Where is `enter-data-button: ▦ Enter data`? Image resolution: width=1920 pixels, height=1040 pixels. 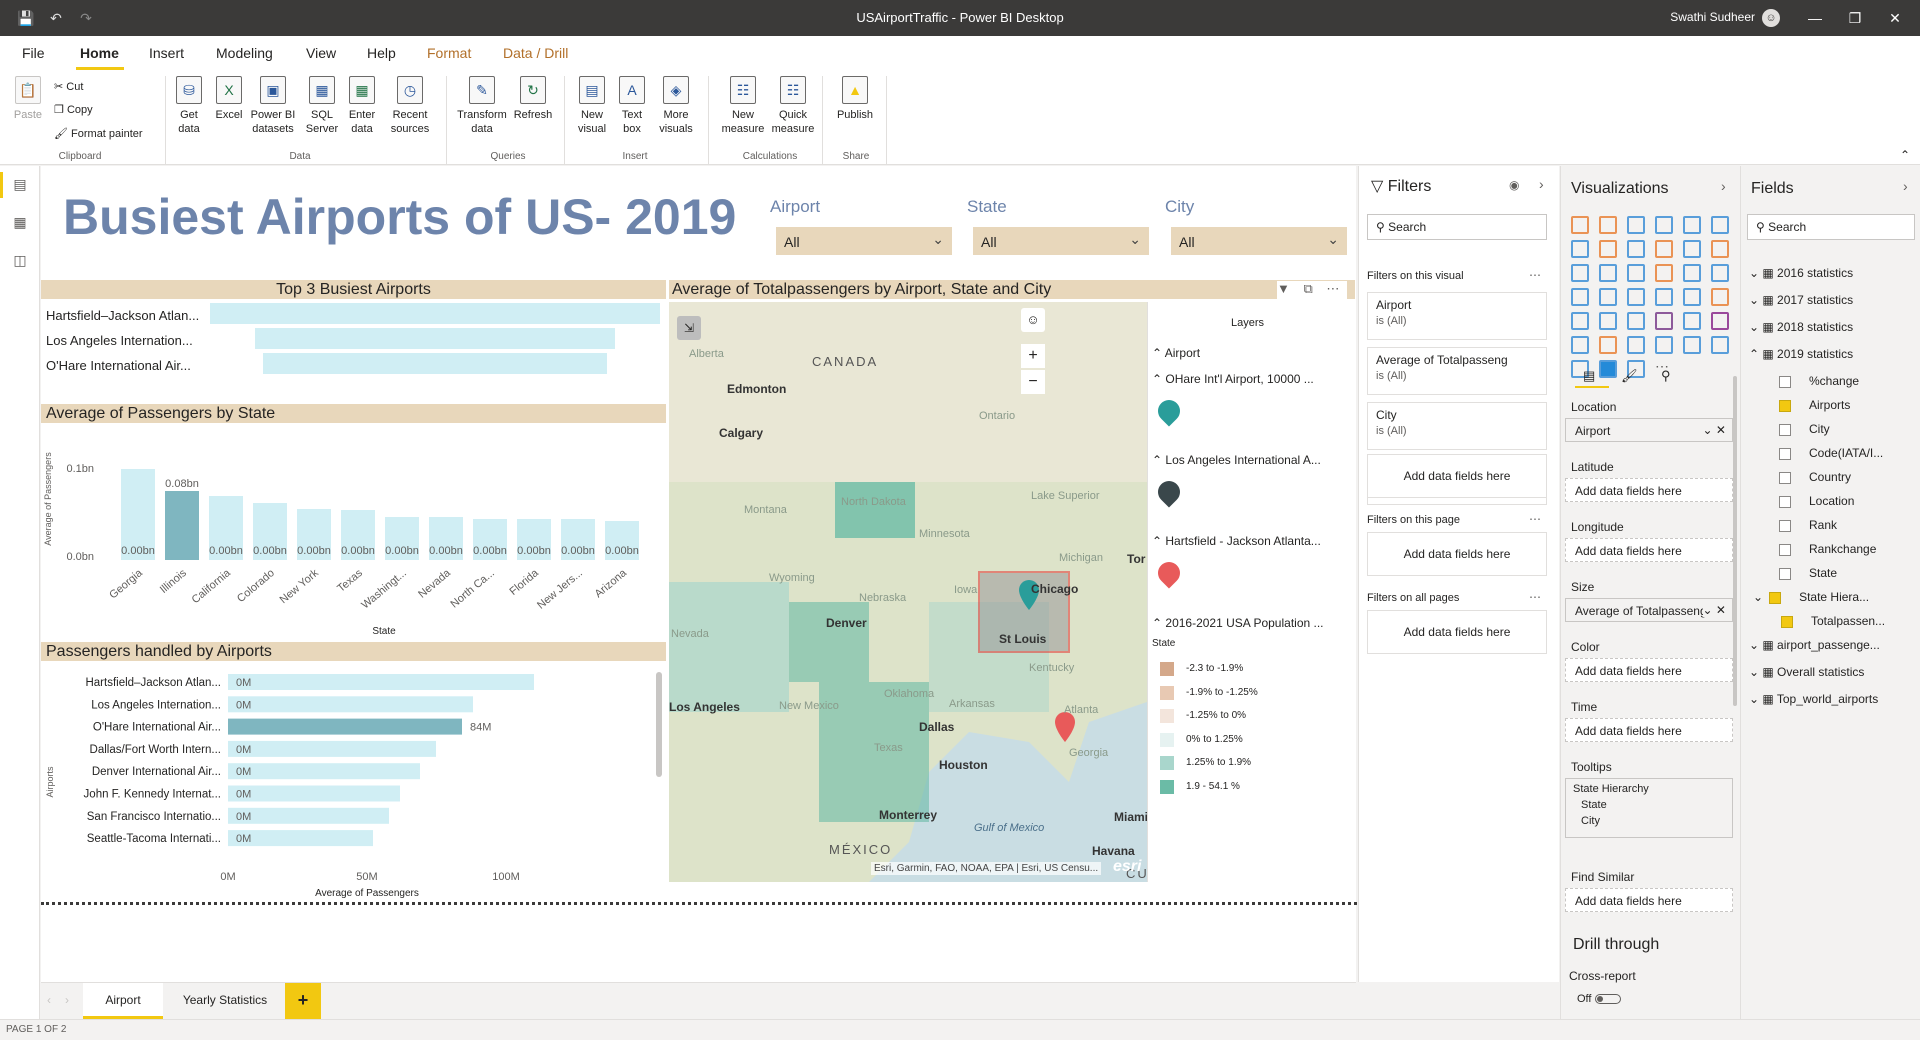
enter-data-button: ▦ Enter data is located at coordinates (362, 106).